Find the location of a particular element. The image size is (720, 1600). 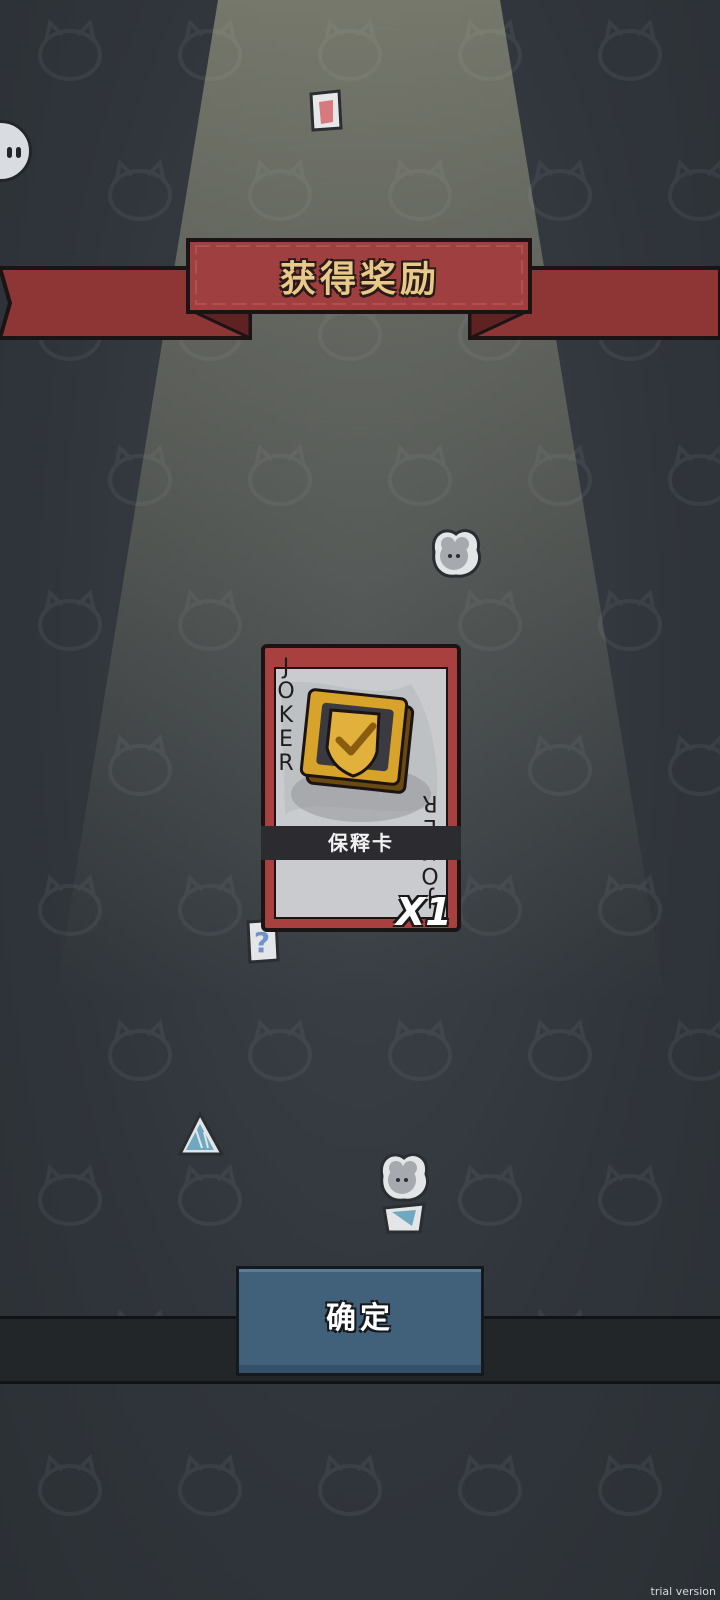

paper-sticker-icon is located at coordinates (326, 110).